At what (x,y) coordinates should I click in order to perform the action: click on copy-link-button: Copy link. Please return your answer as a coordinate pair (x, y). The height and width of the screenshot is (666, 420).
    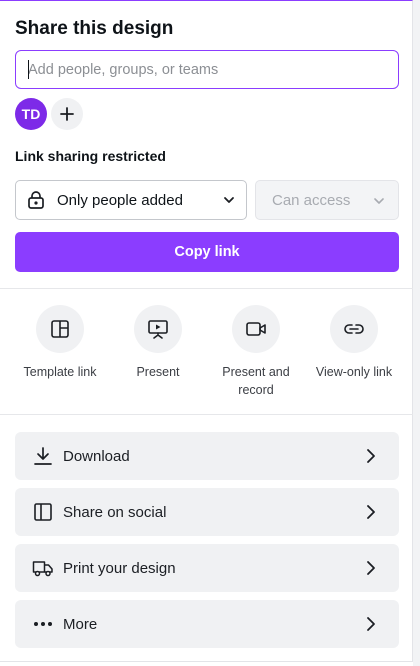
    Looking at the image, I should click on (207, 252).